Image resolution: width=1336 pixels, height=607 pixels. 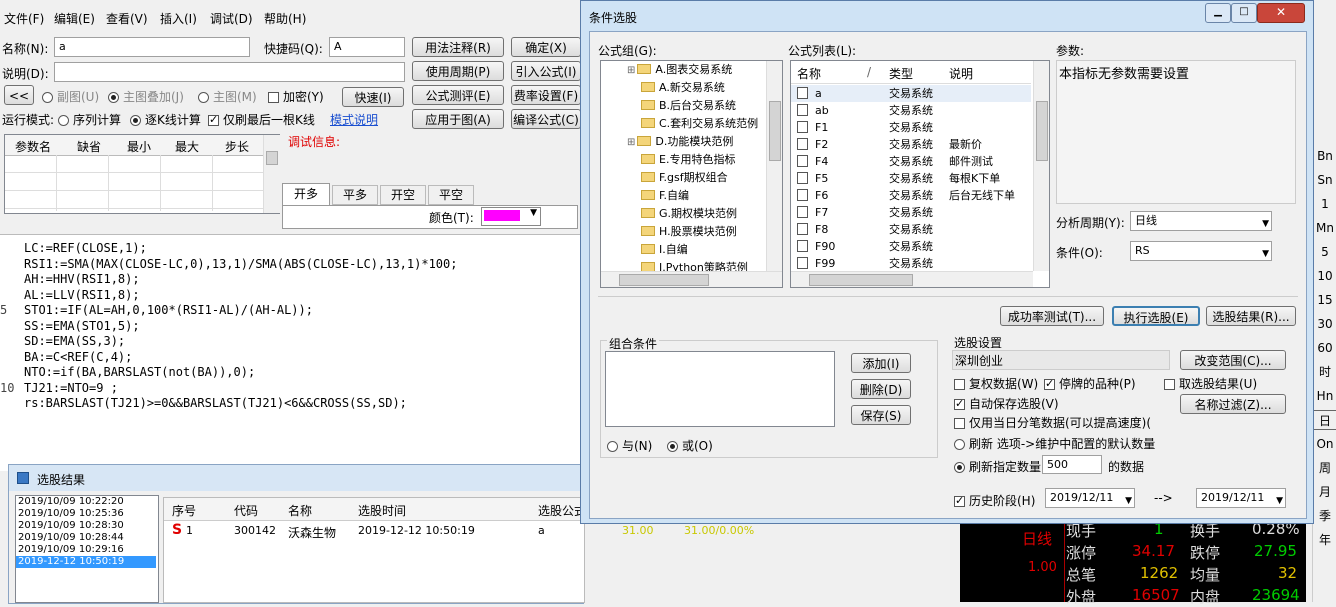 I want to click on radio-main: 主图(M), so click(x=227, y=96).